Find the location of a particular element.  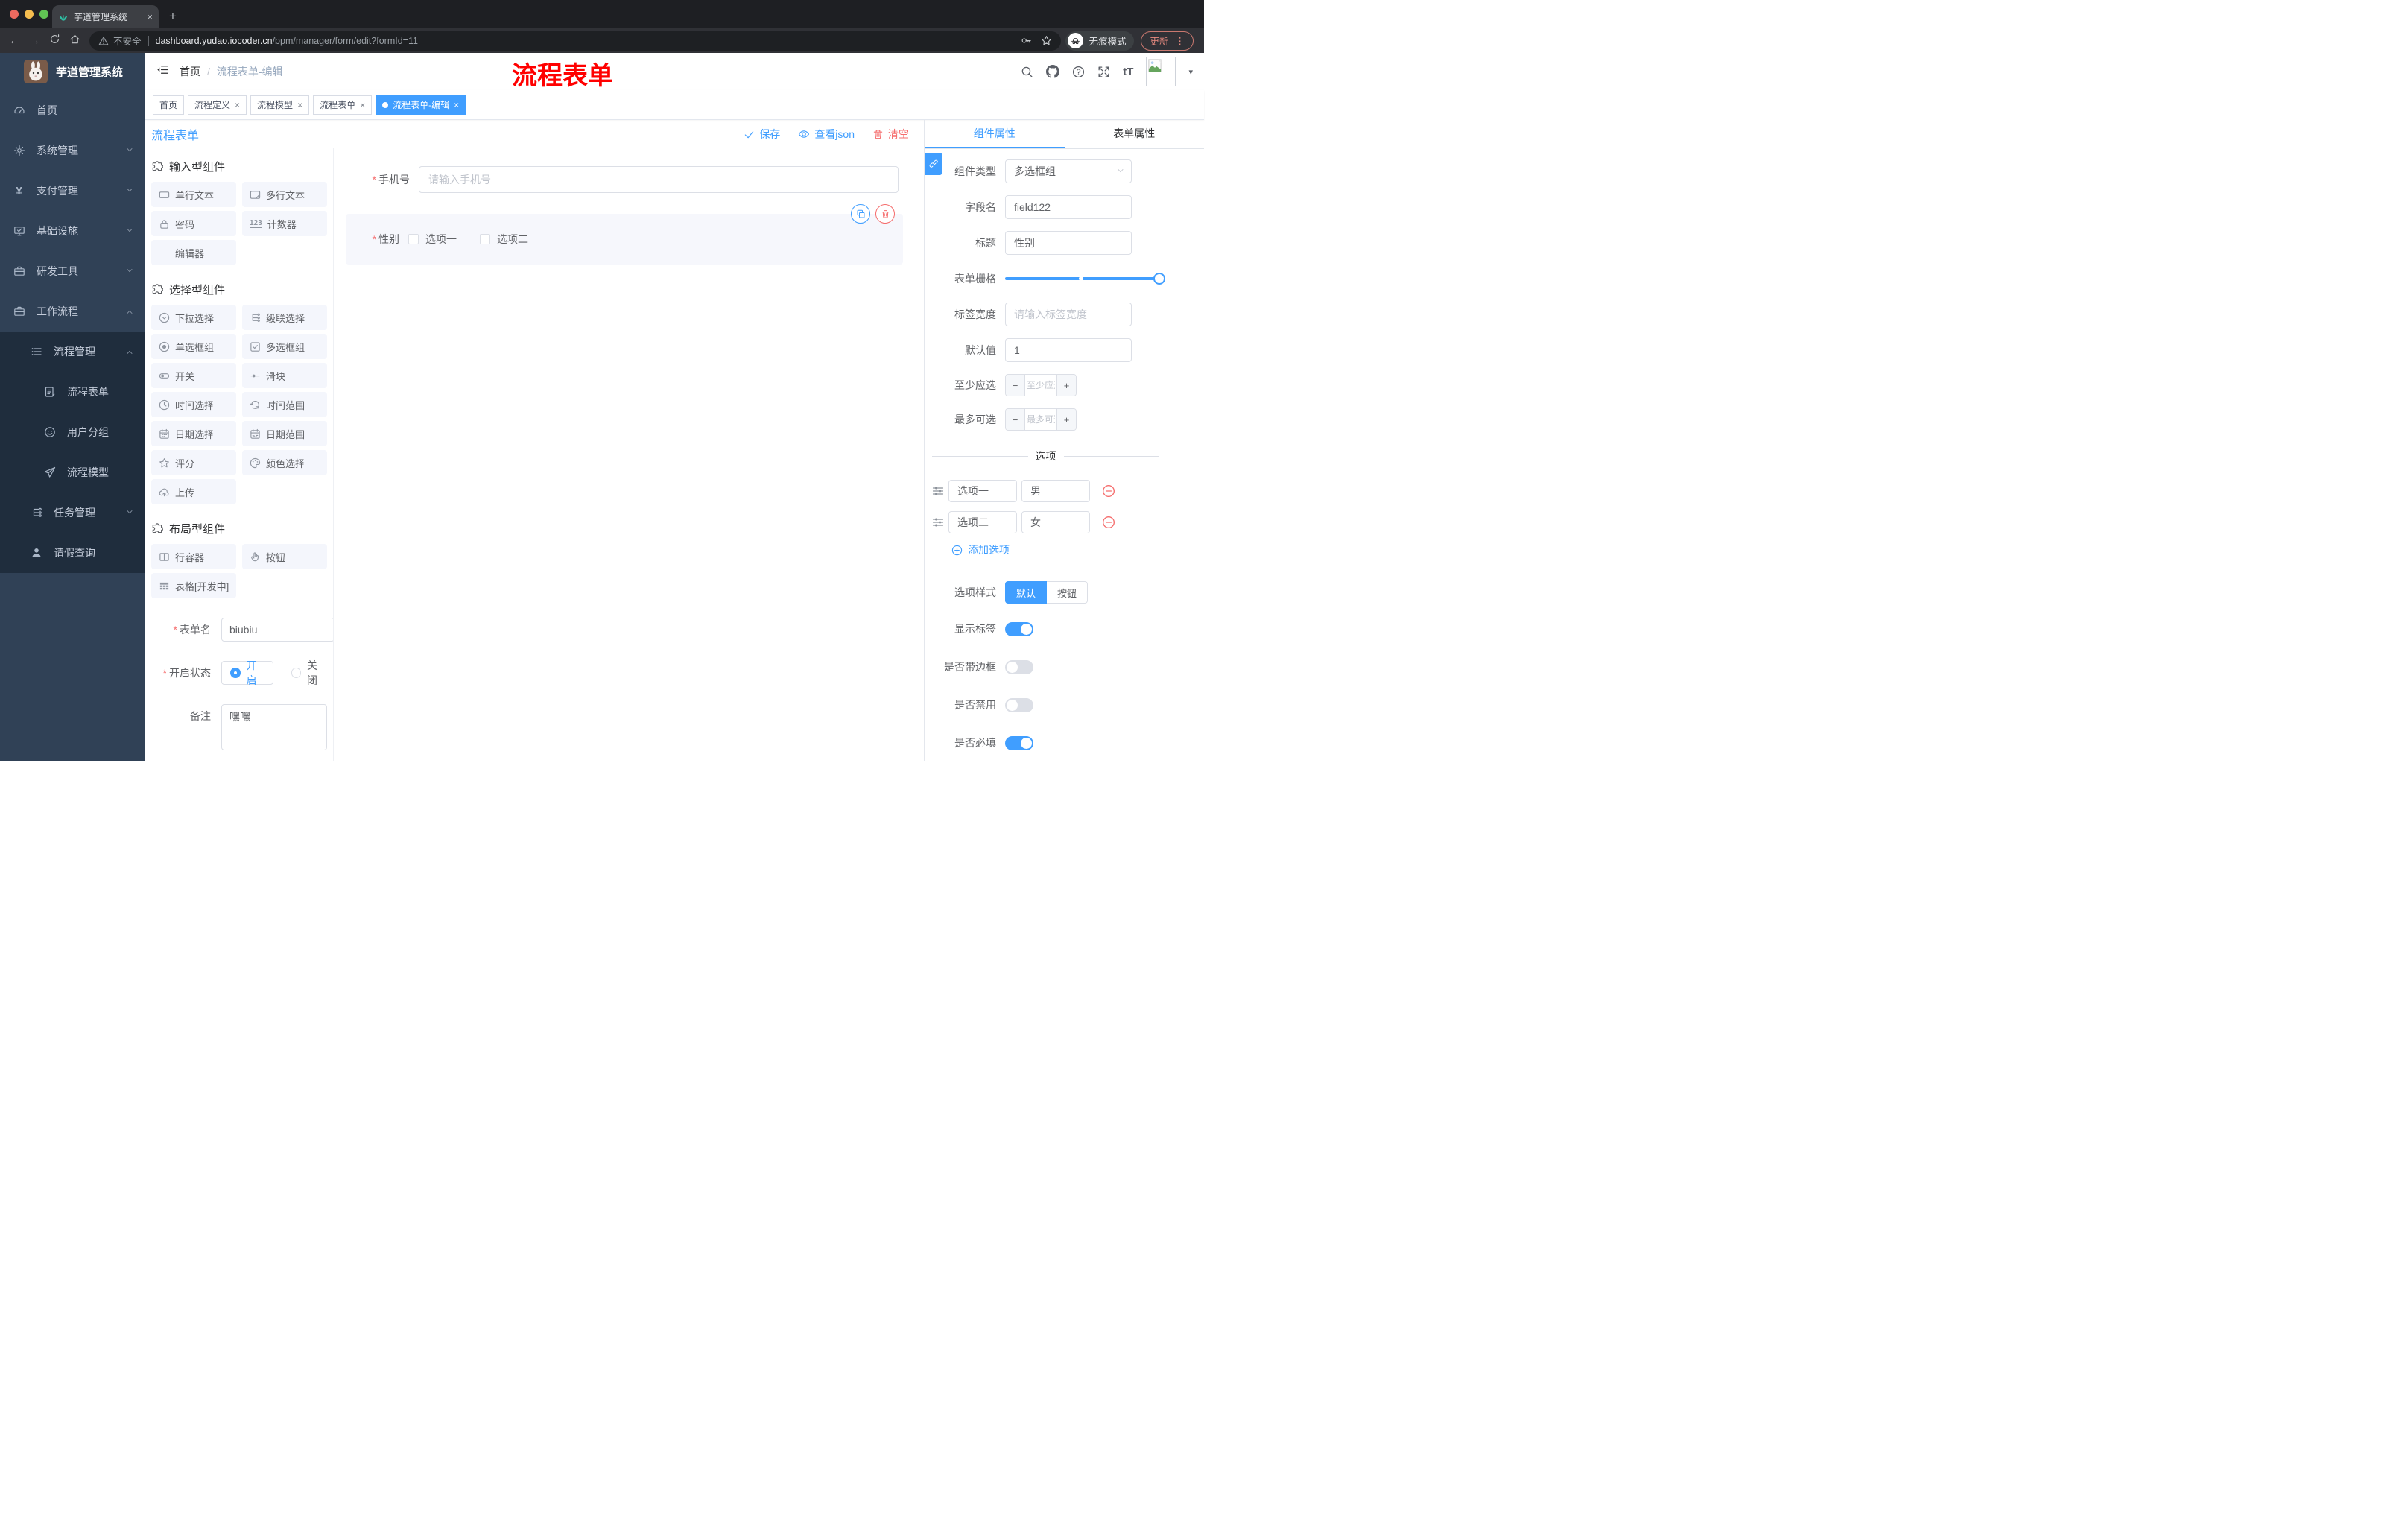

canvas-field-phone: * 手机号 is located at coordinates (624, 180).